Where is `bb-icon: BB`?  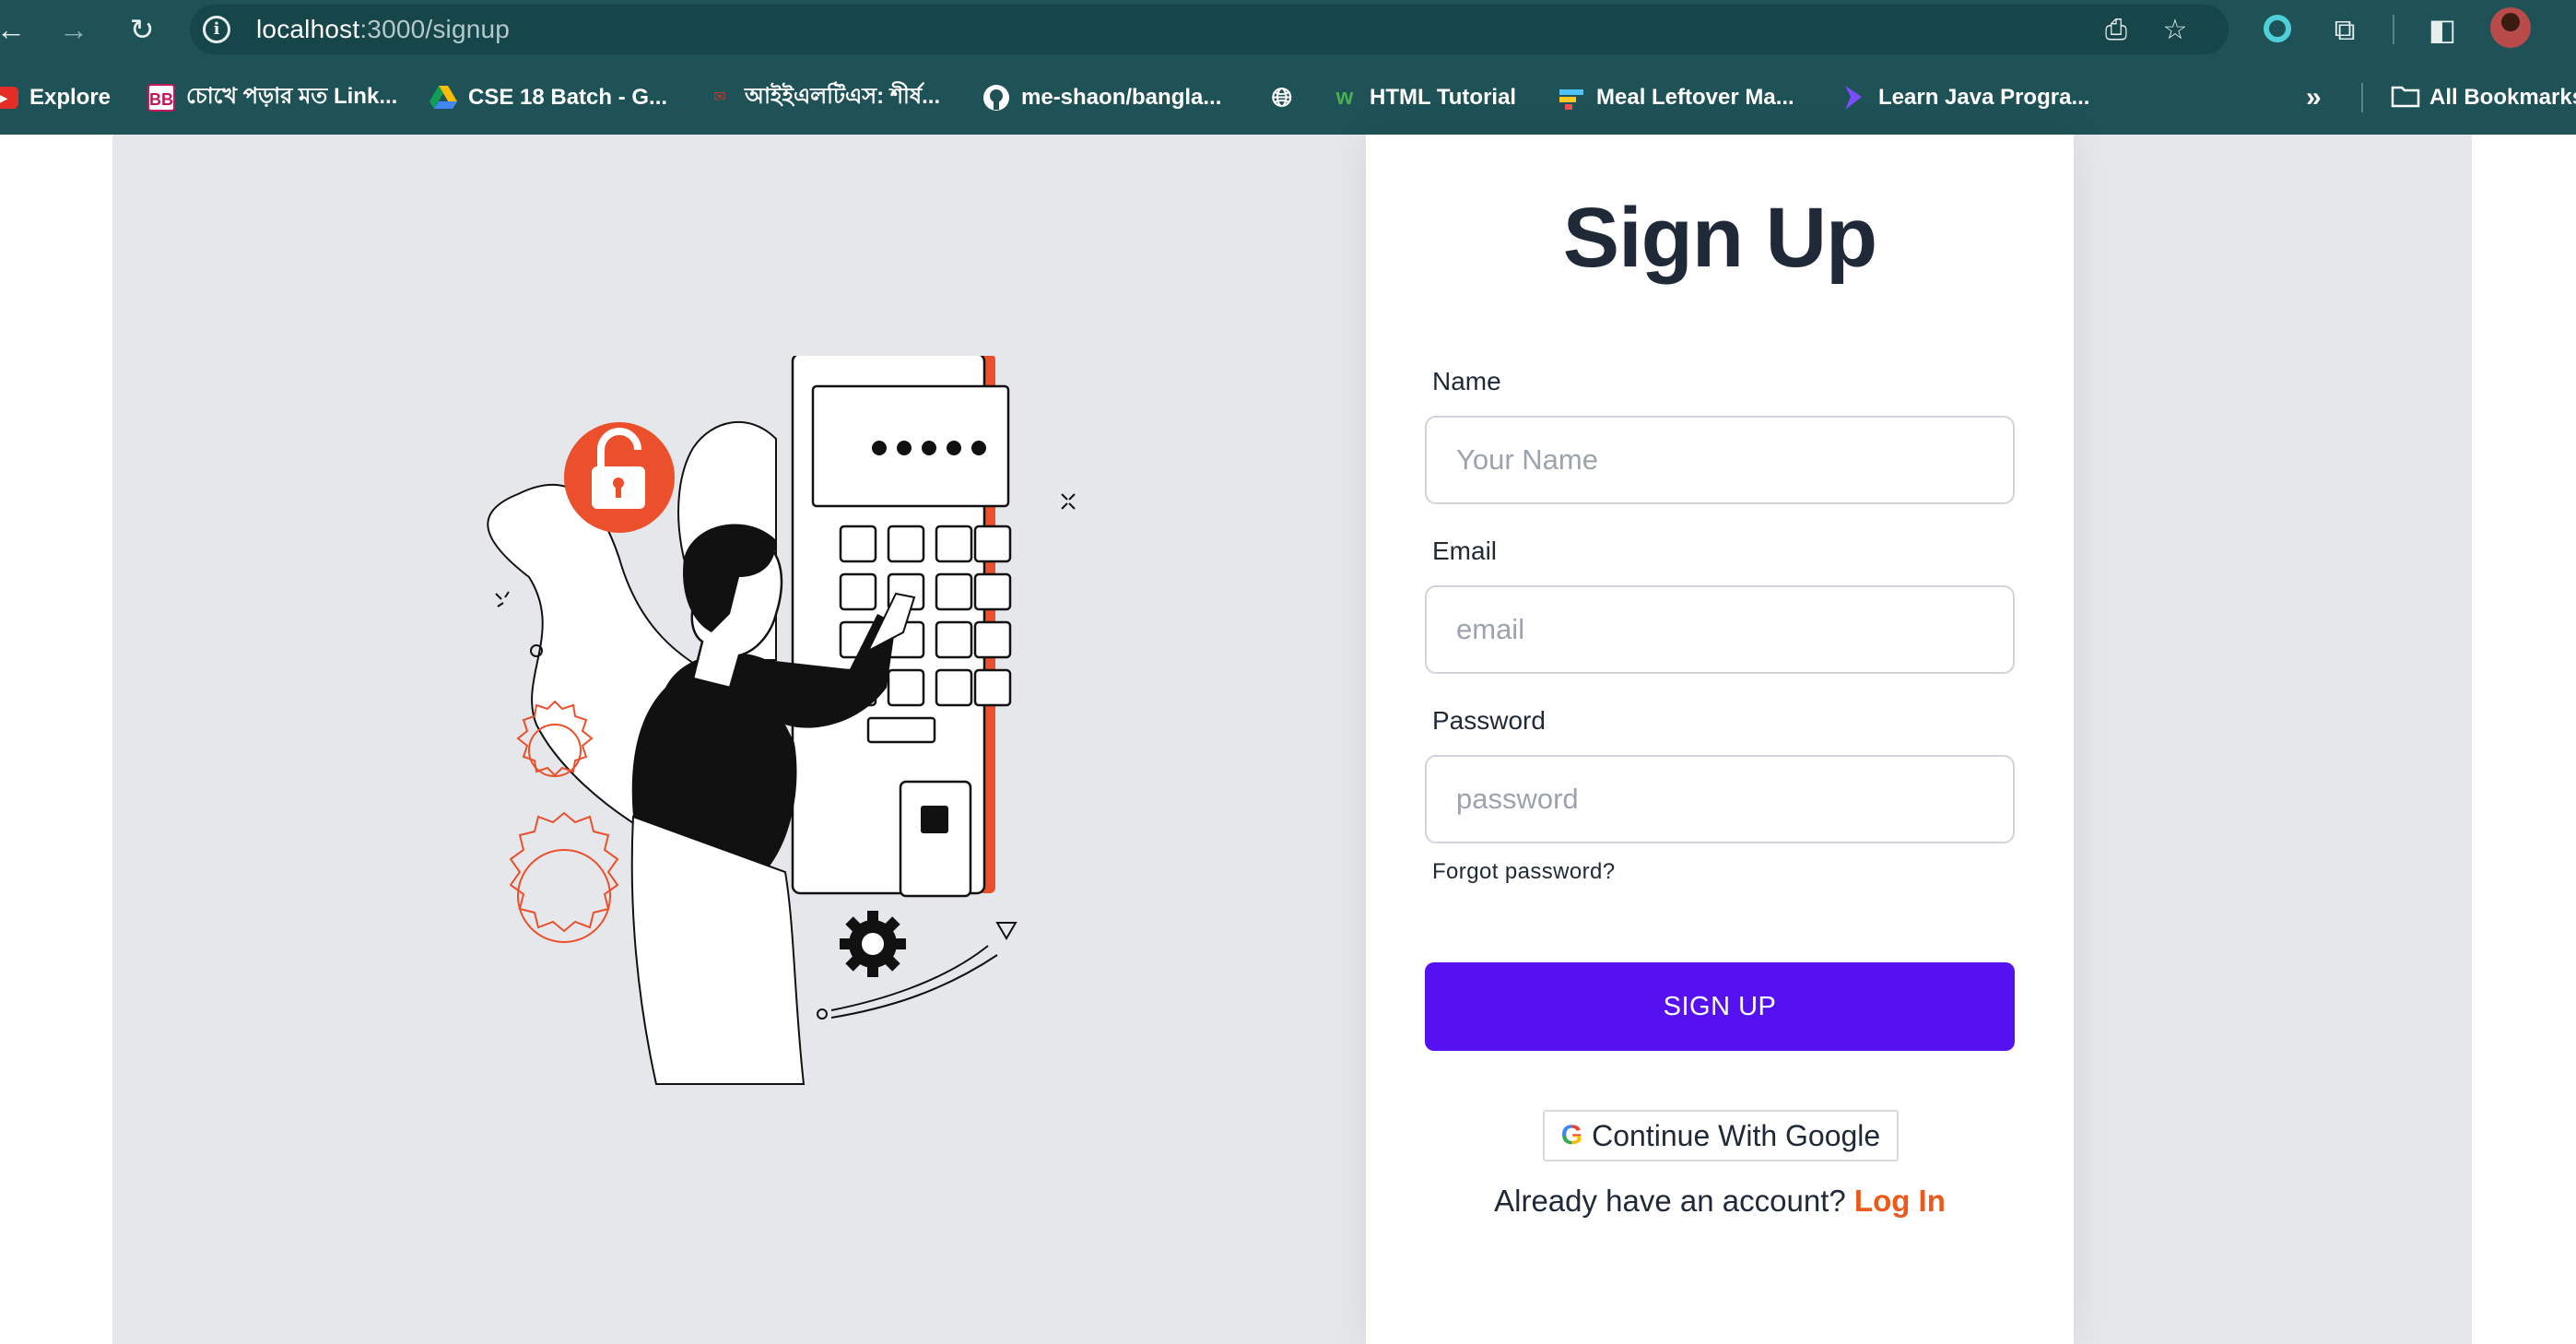
bb-icon: BB is located at coordinates (161, 98).